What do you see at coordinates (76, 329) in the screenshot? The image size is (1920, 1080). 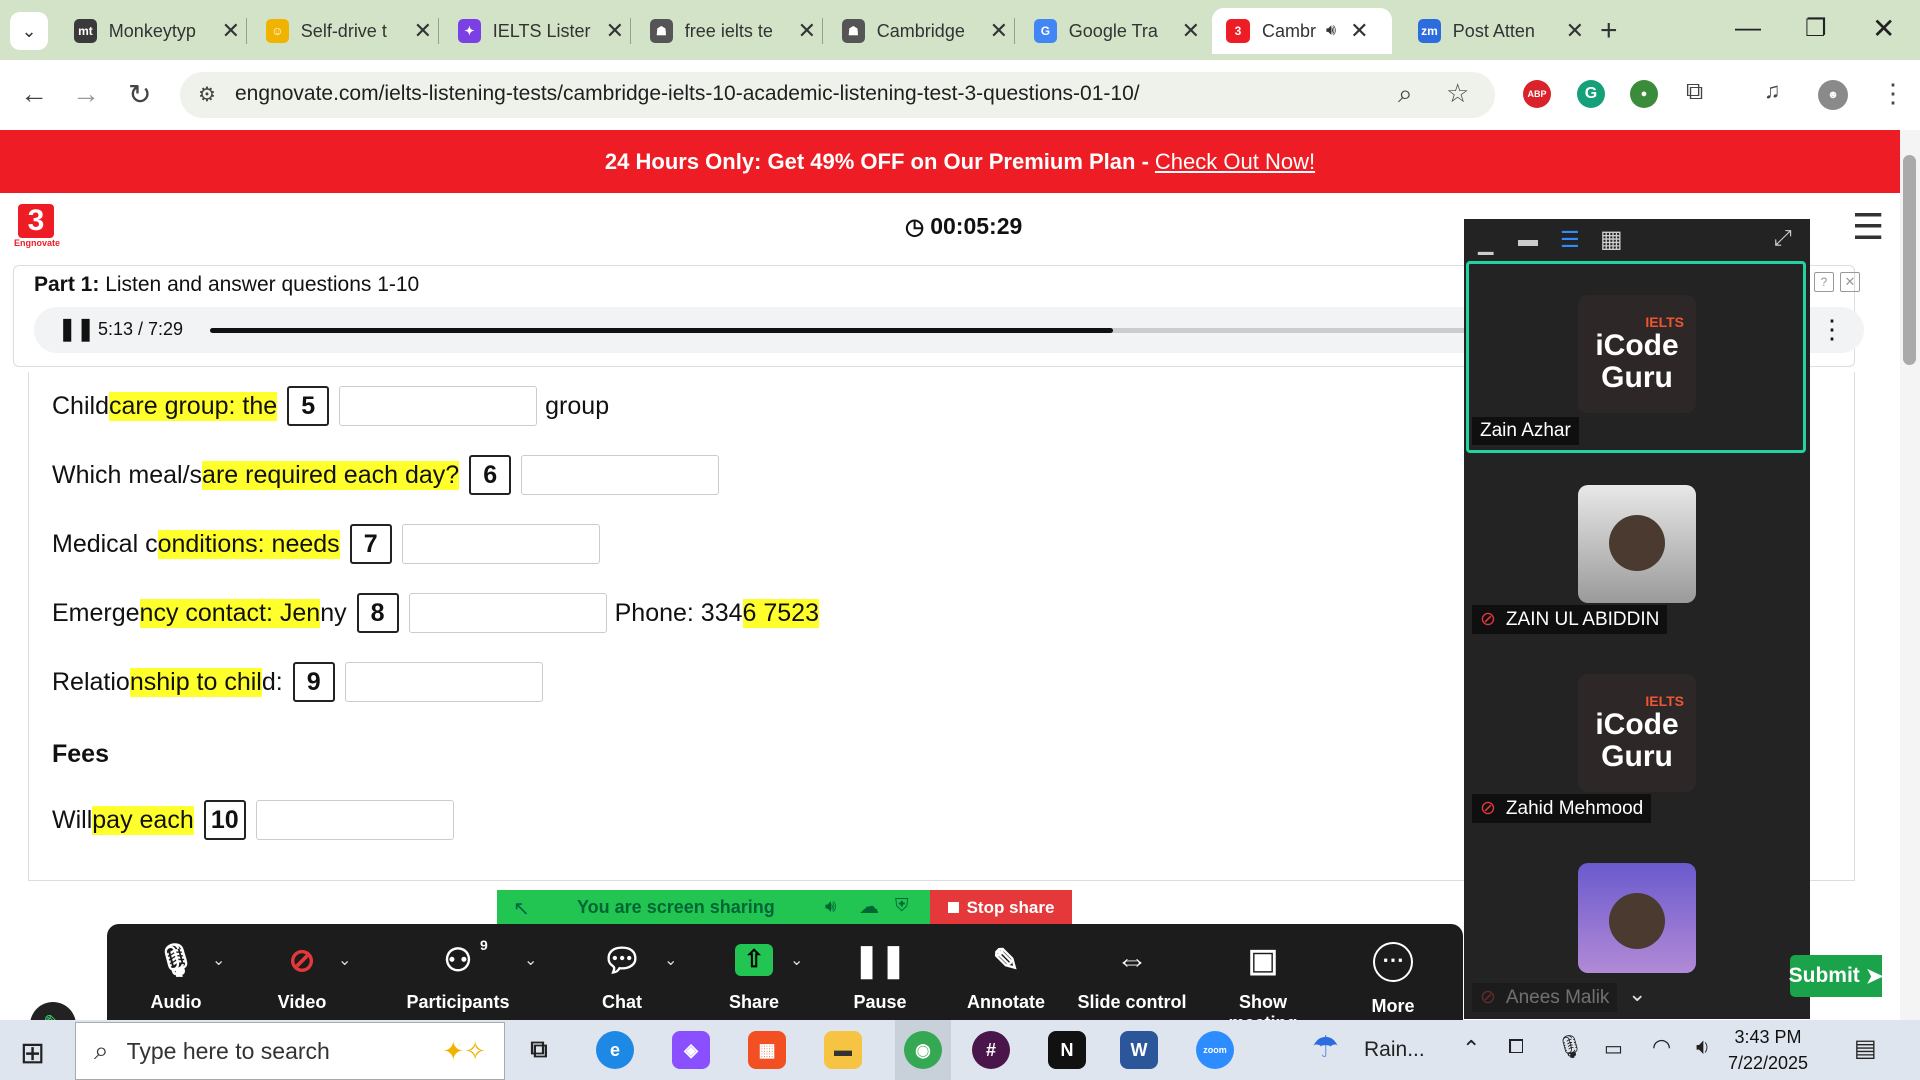 I see `pause-audio-button: ❚❚` at bounding box center [76, 329].